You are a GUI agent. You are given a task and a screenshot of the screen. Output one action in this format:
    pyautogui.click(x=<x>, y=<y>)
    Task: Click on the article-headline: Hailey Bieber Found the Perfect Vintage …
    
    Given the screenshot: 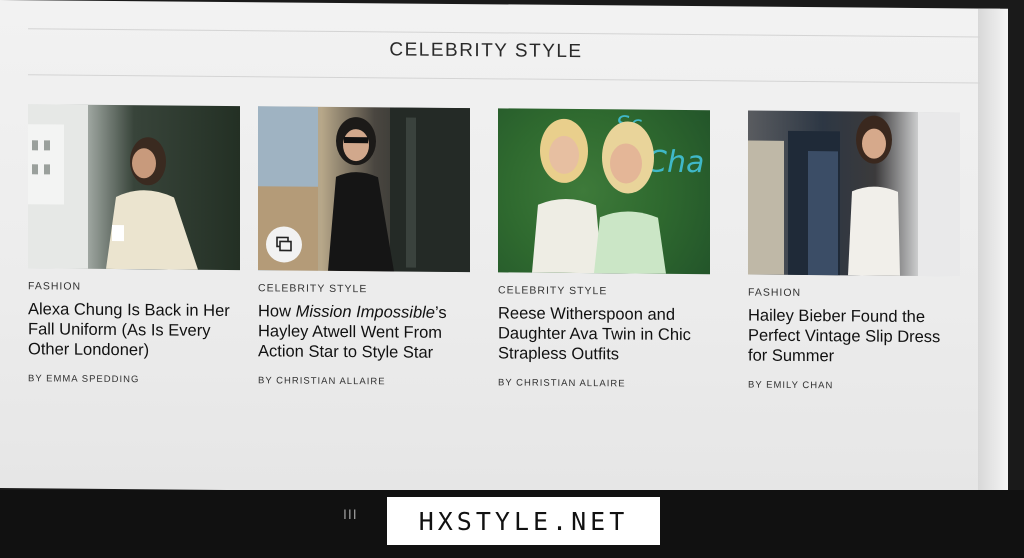 What is the action you would take?
    pyautogui.click(x=854, y=337)
    